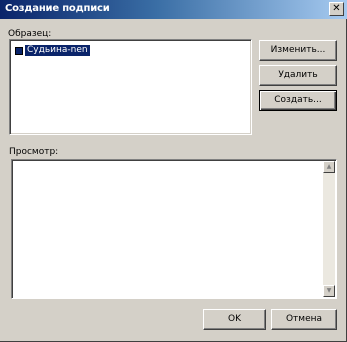  I want to click on list-item: Судьина-nen, so click(52, 50).